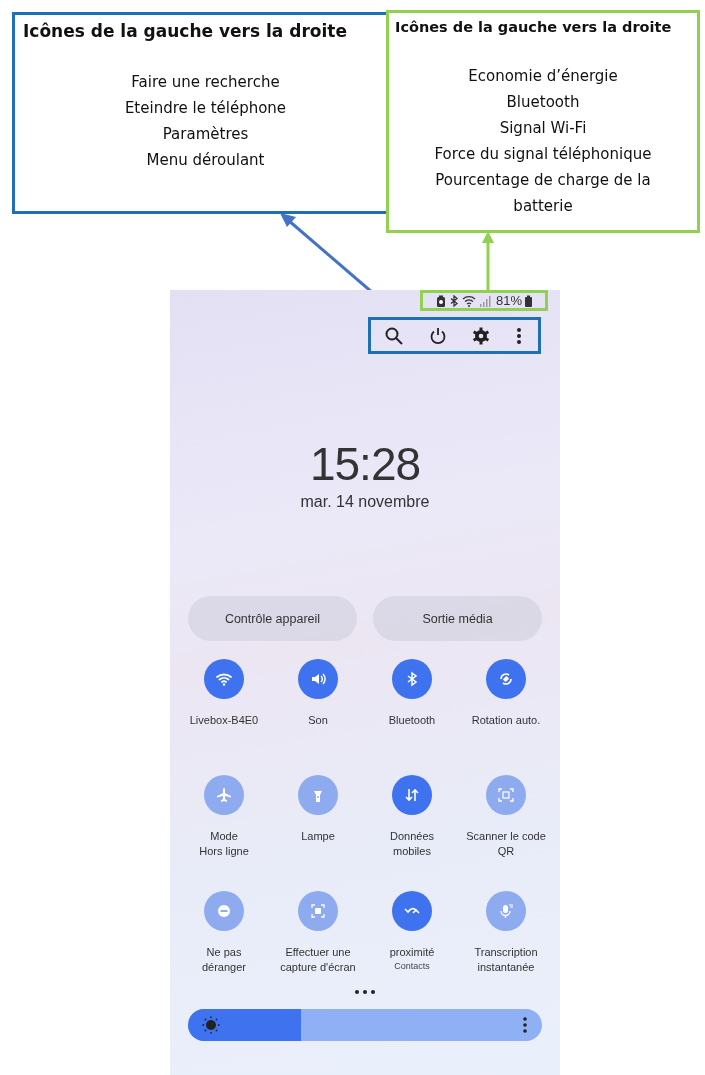 The width and height of the screenshot is (705, 1075). Describe the element at coordinates (506, 720) in the screenshot. I see `tile-label: Rotation auto.` at that location.